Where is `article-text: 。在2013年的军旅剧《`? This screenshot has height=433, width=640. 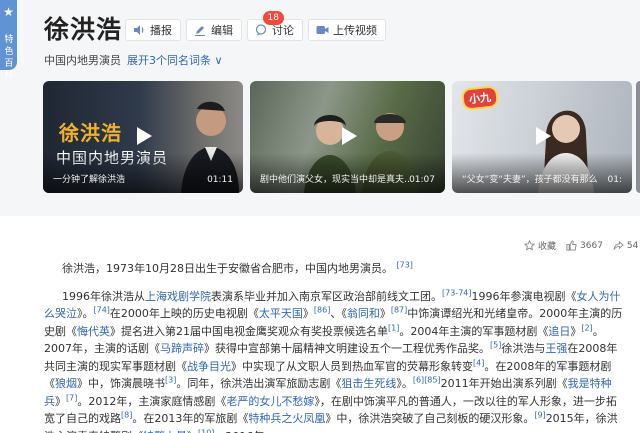 article-text: 。在2013年的军旅剧《 is located at coordinates (190, 418).